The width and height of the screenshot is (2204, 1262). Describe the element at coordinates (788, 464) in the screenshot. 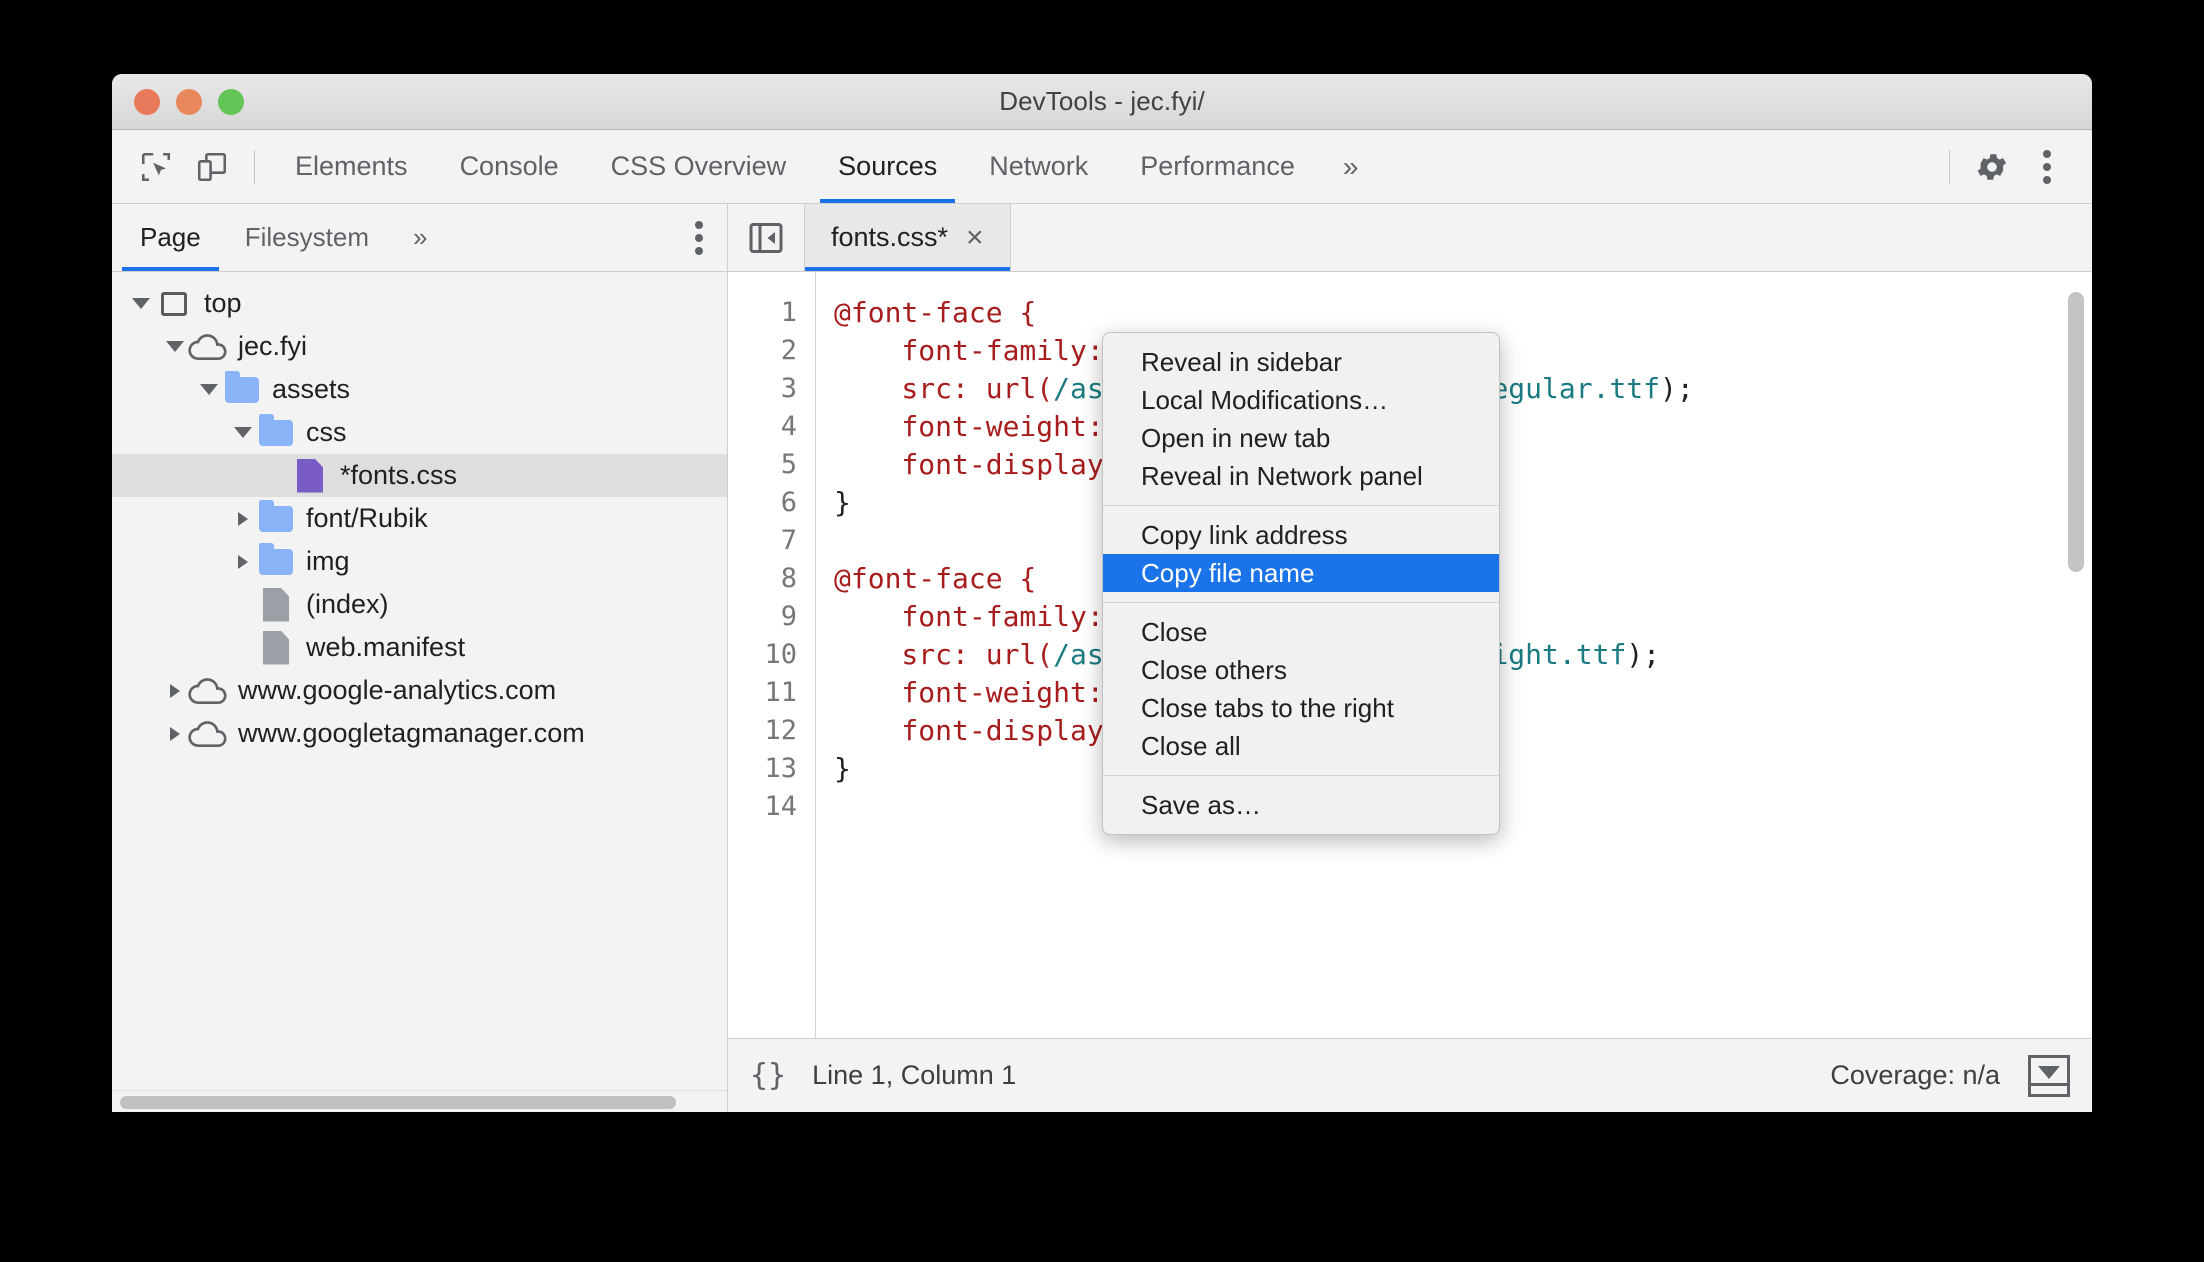

I see `line-number: 5` at that location.